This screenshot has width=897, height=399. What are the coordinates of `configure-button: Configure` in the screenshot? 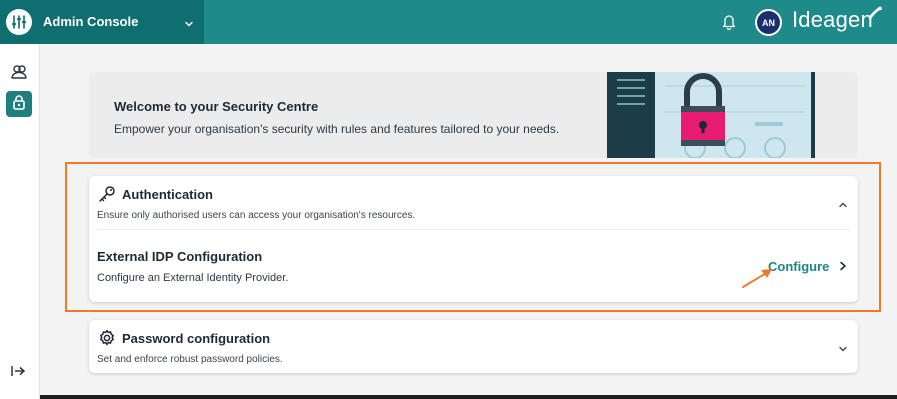 It's located at (807, 266).